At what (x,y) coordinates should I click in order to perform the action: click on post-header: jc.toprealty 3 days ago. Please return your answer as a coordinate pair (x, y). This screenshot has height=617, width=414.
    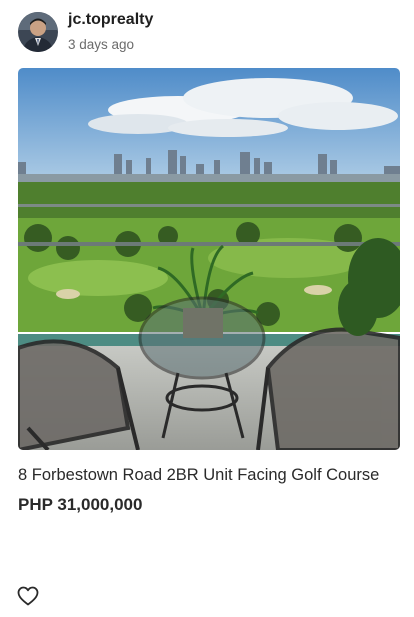
    Looking at the image, I should click on (208, 33).